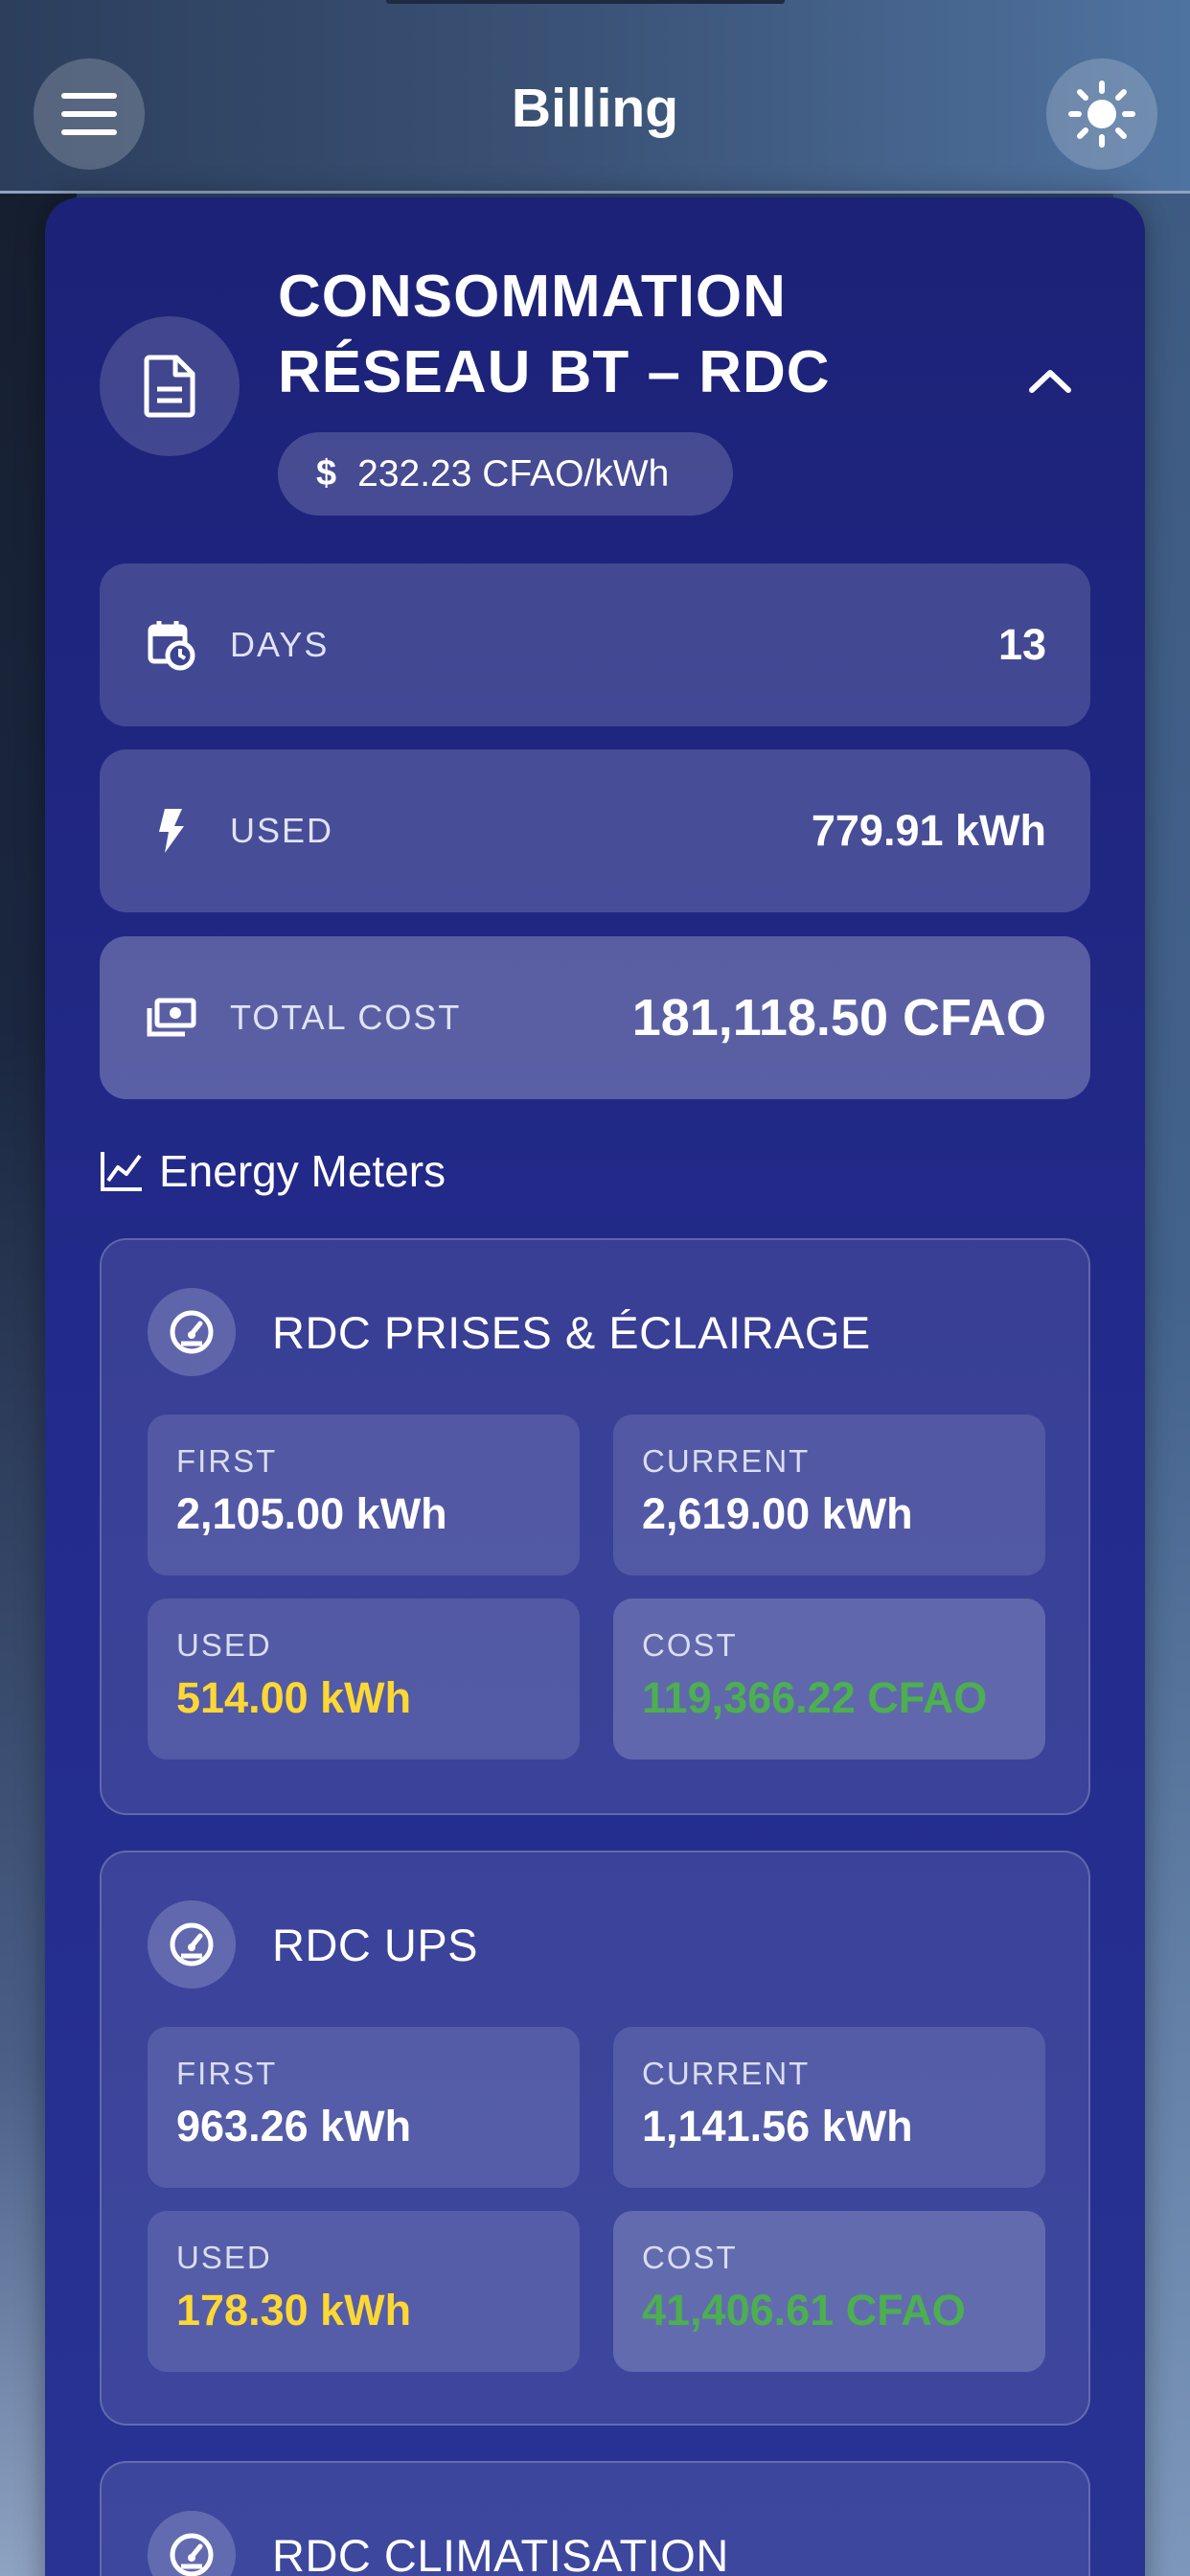 Image resolution: width=1190 pixels, height=2576 pixels. I want to click on page-title: Billing, so click(595, 108).